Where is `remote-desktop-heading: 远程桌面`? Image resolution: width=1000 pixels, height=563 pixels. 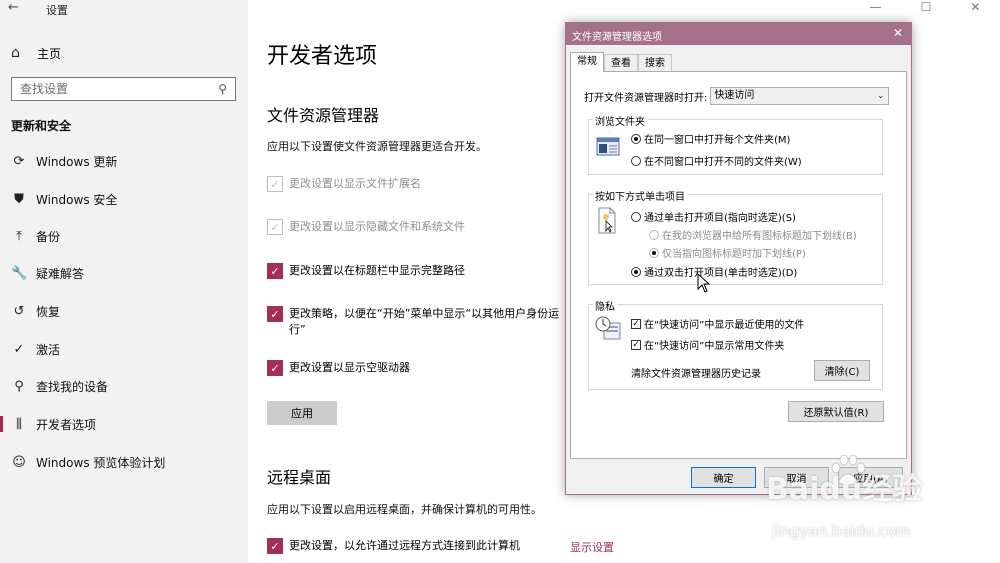 remote-desktop-heading: 远程桌面 is located at coordinates (299, 477).